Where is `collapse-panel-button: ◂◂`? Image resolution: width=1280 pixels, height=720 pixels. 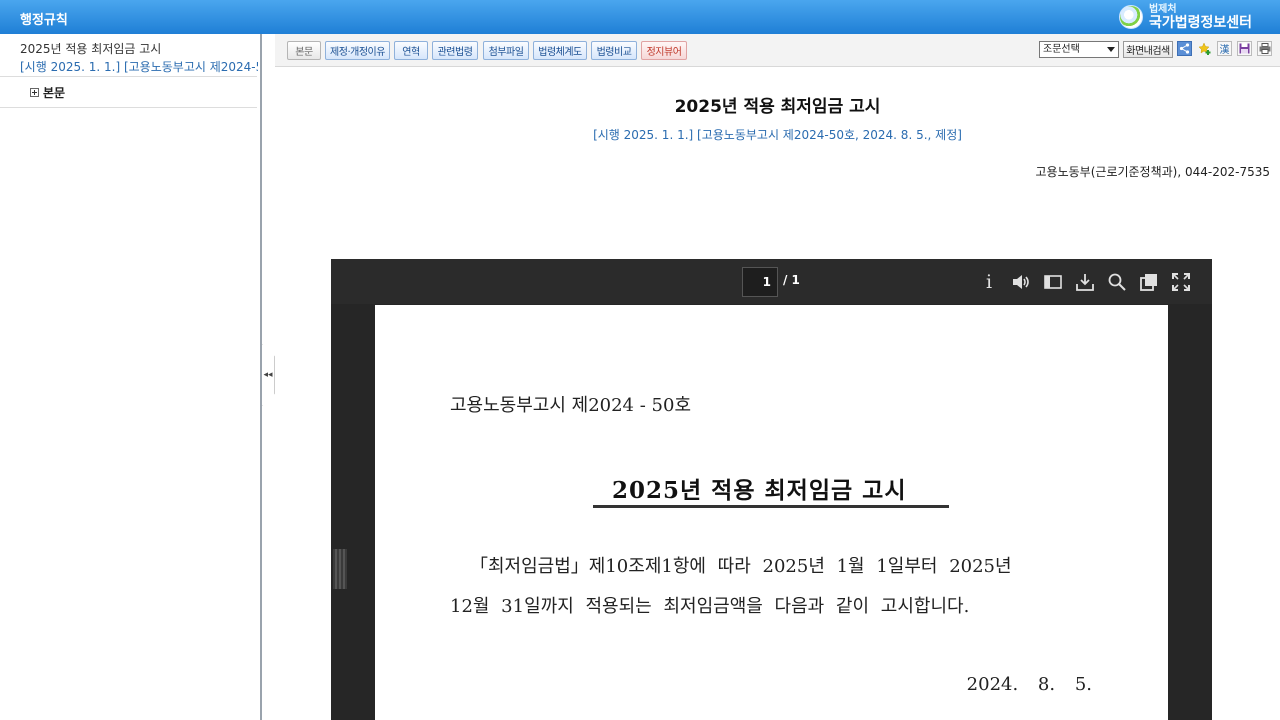 collapse-panel-button: ◂◂ is located at coordinates (268, 375).